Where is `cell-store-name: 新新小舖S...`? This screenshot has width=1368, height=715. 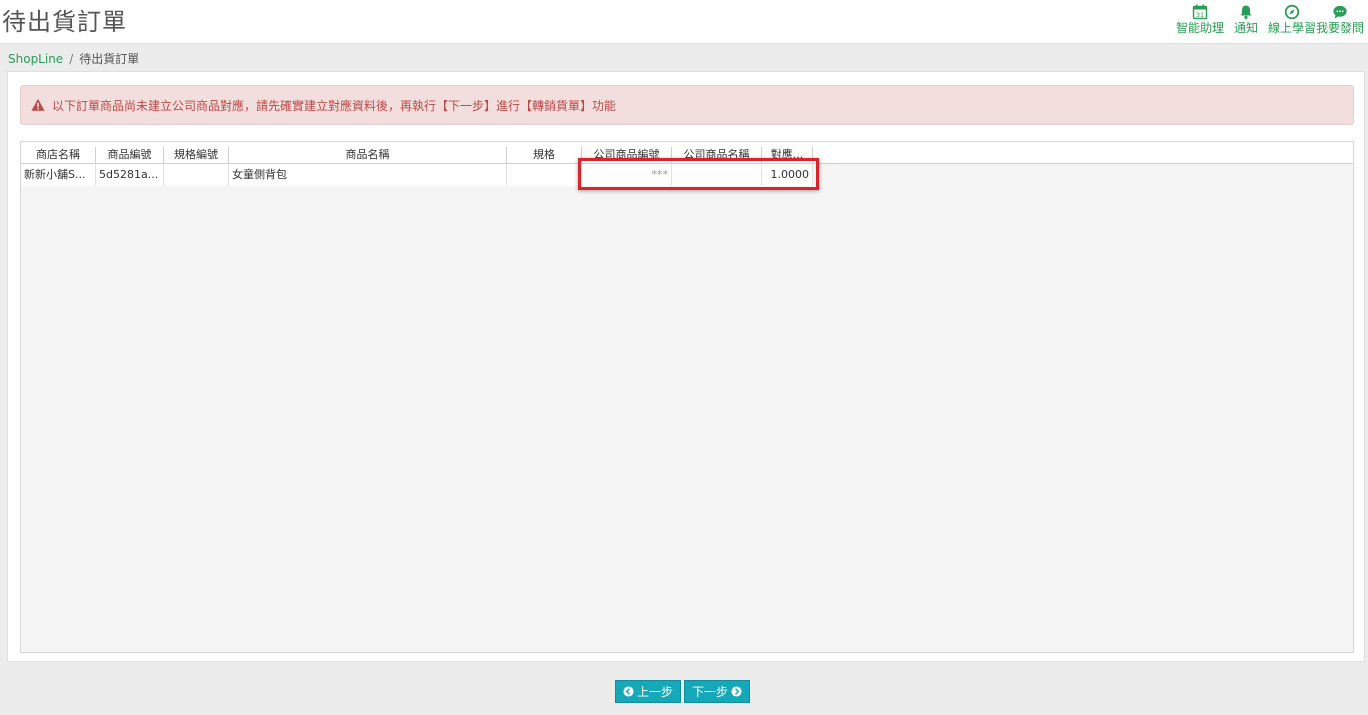
cell-store-name: 新新小舖S... is located at coordinates (58, 175).